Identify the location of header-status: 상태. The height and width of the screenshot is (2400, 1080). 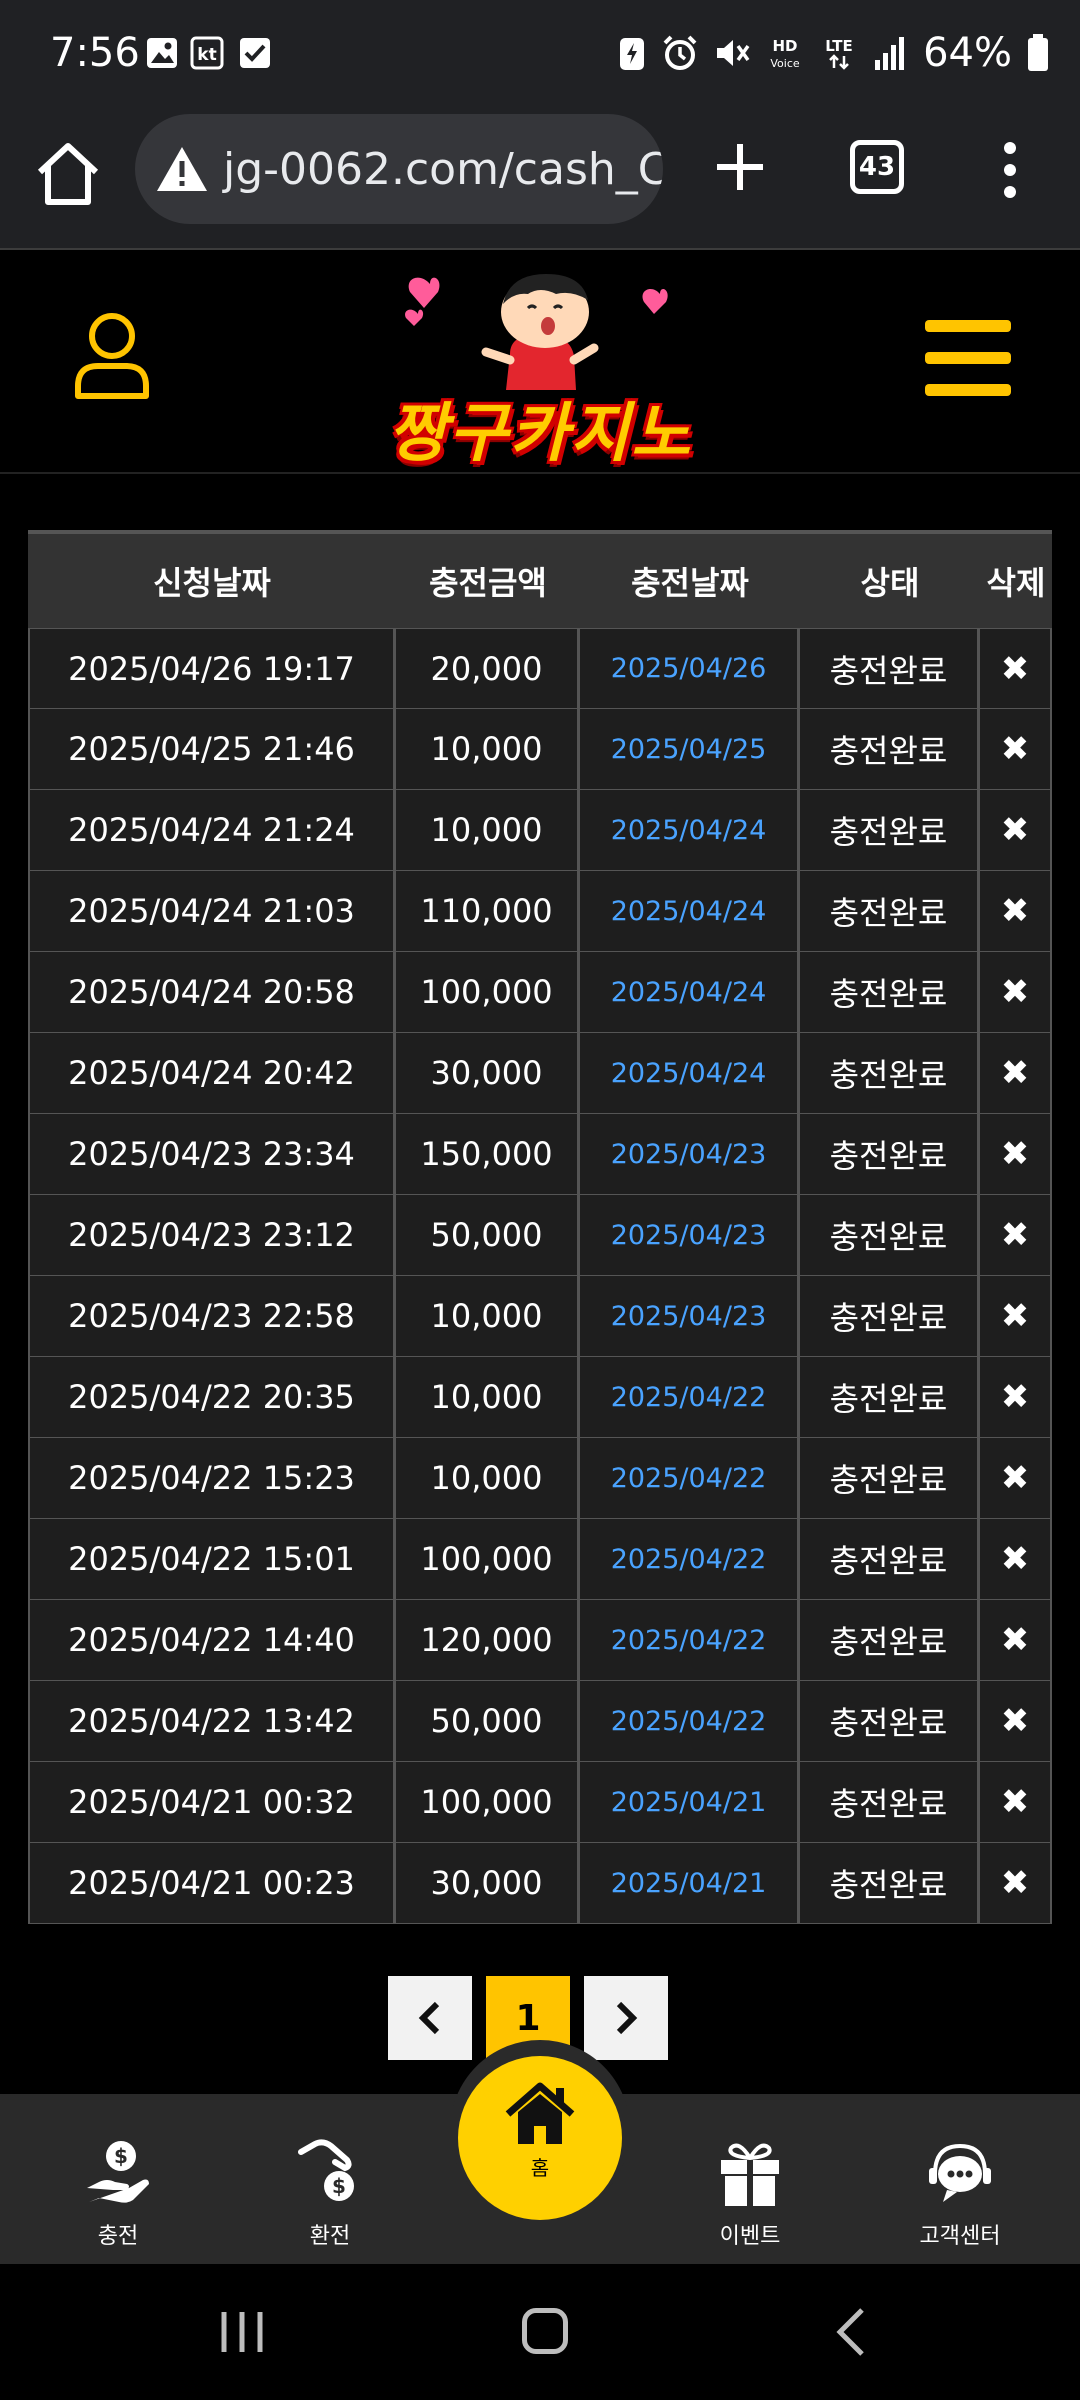
(890, 583).